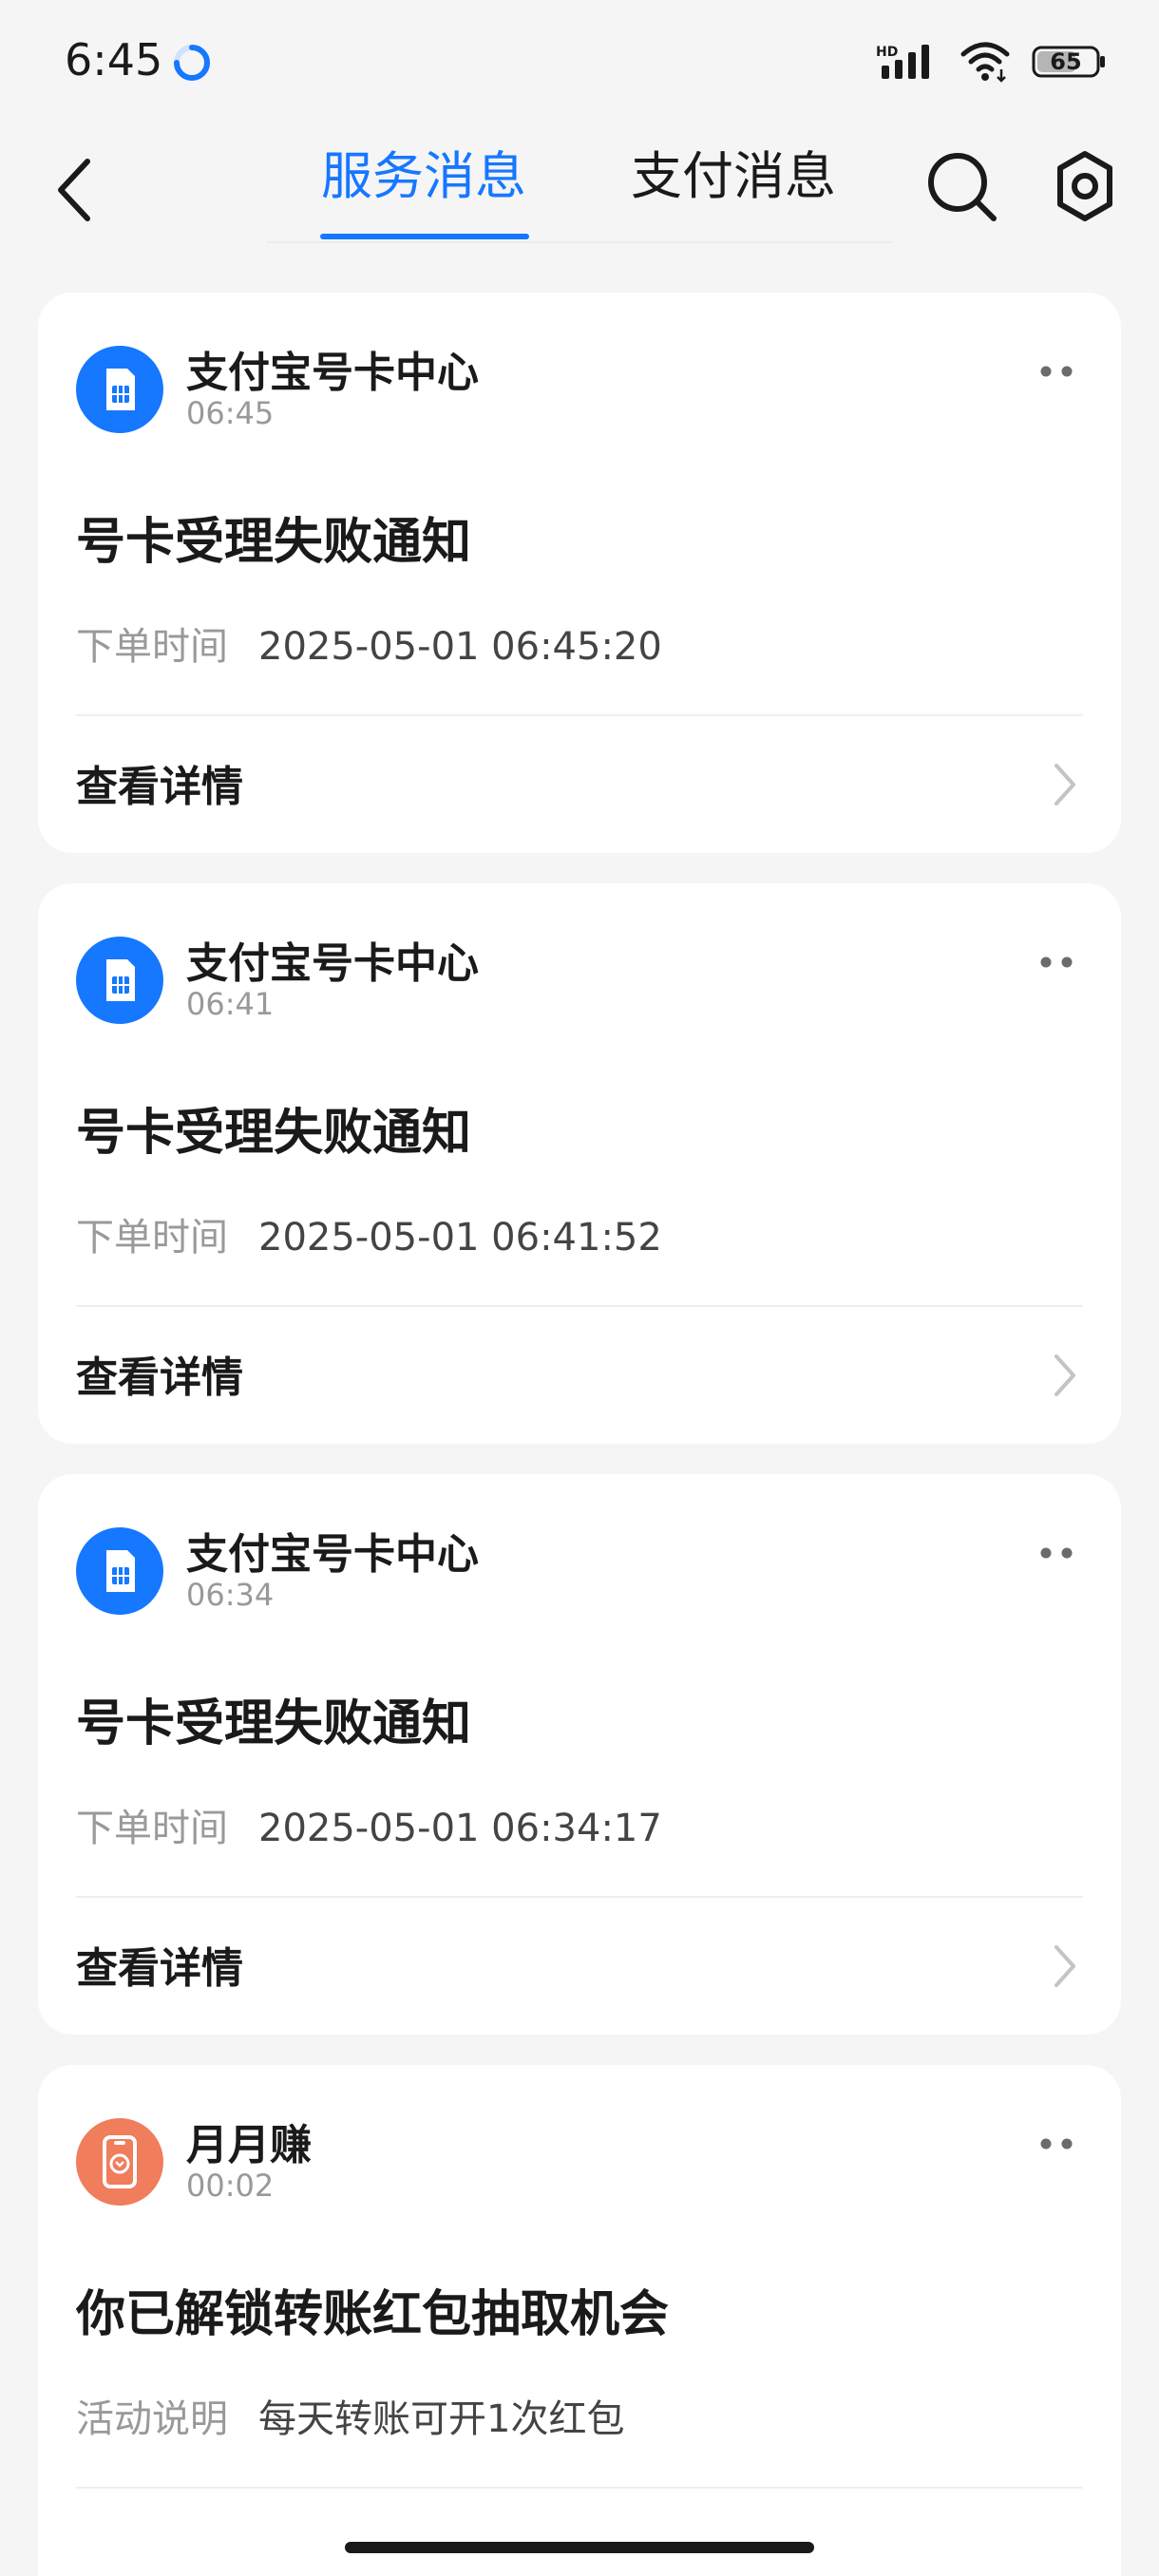 The height and width of the screenshot is (2576, 1159). Describe the element at coordinates (74, 190) in the screenshot. I see `back-icon` at that location.